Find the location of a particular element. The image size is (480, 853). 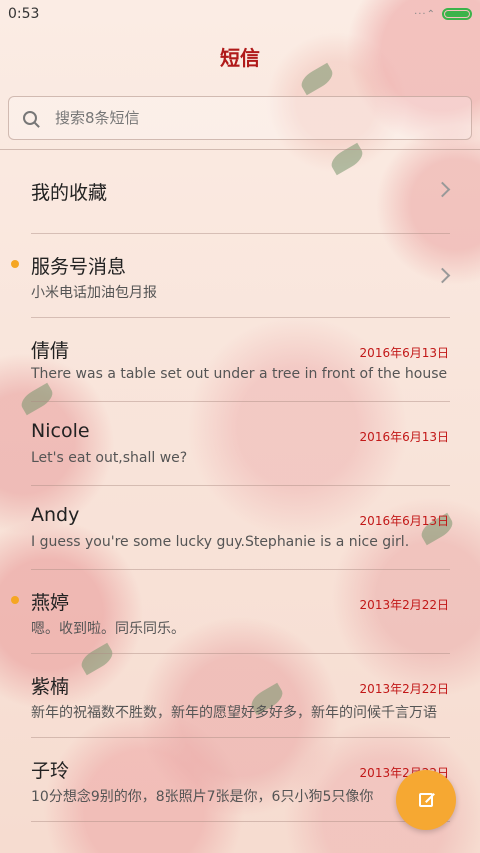

message-preview: 10分想念9别的你，8张照片7张是你，6只小狗5只像你 is located at coordinates (202, 797).